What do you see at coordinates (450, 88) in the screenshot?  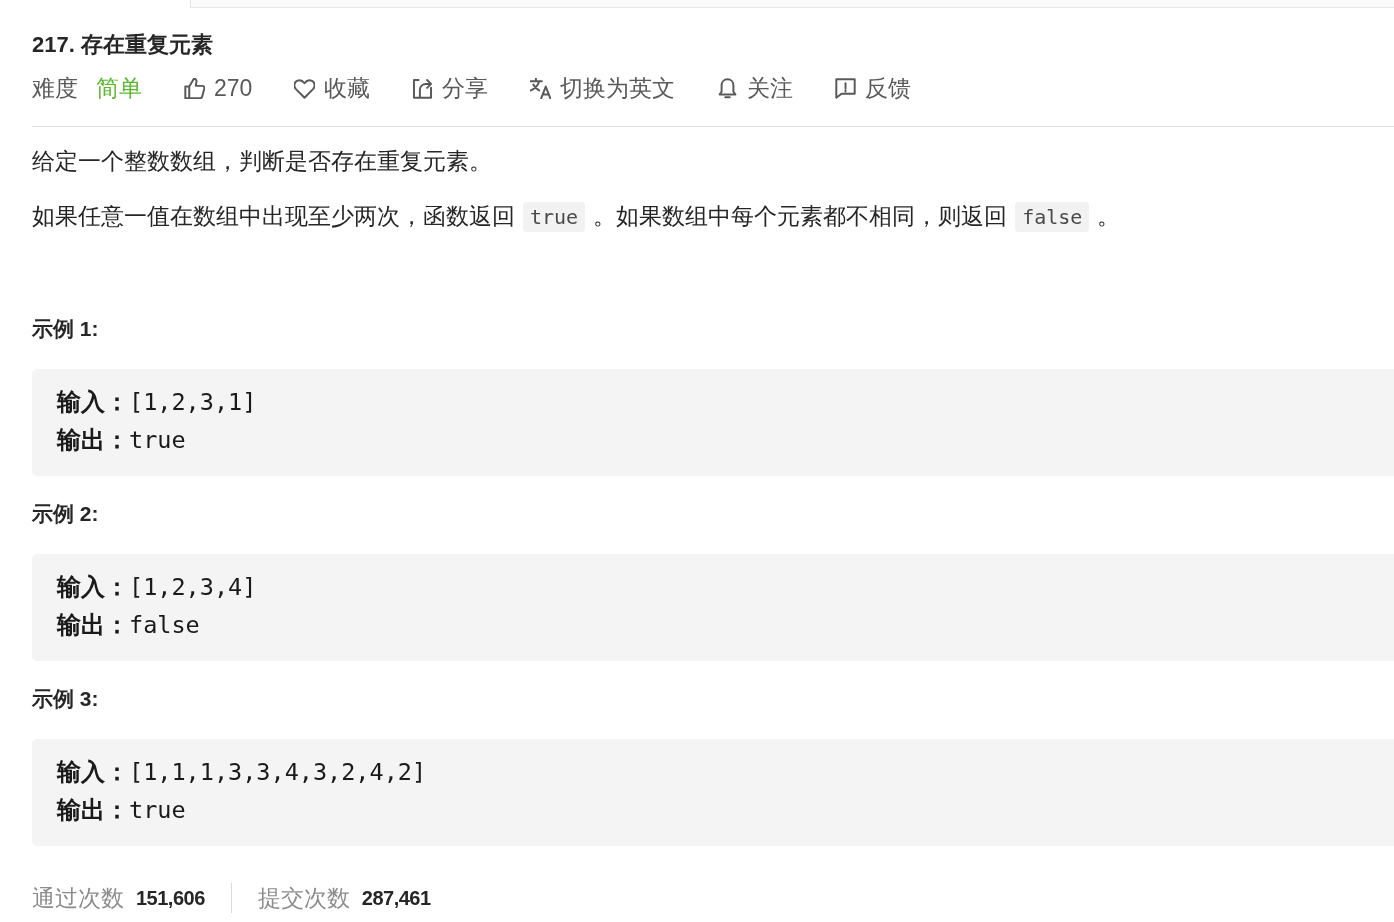 I see `share-button: 分享` at bounding box center [450, 88].